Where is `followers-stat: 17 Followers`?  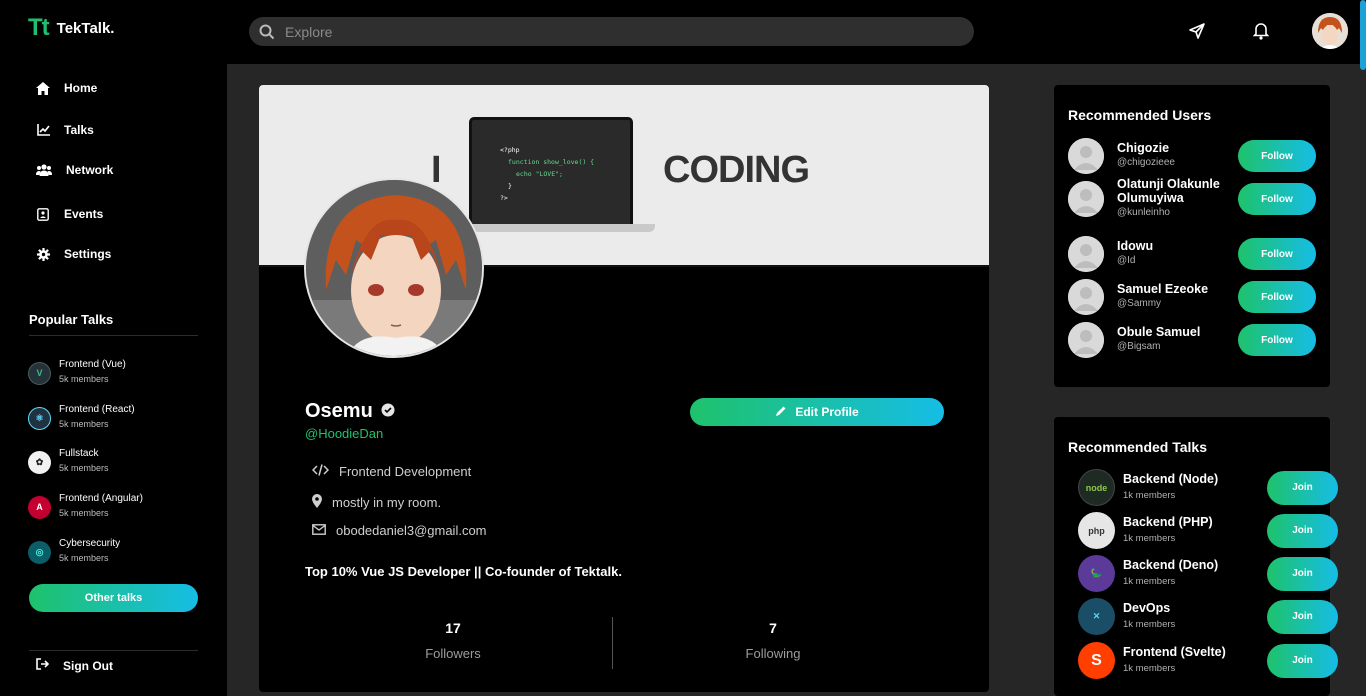
followers-stat: 17 Followers is located at coordinates (453, 640).